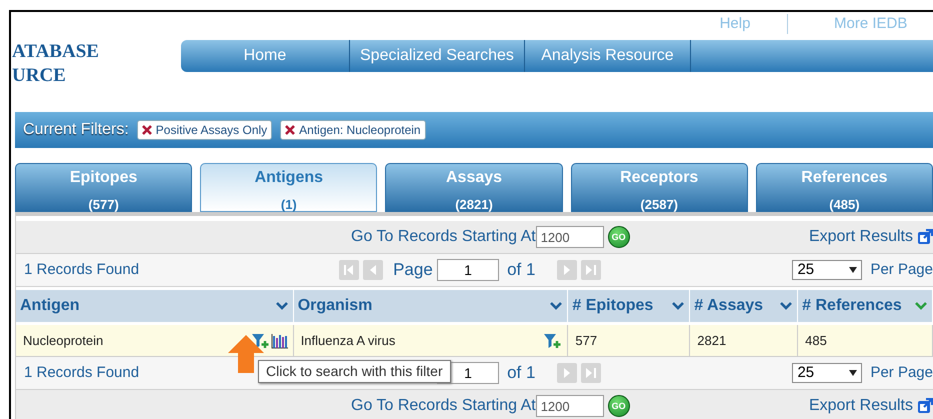  What do you see at coordinates (353, 130) in the screenshot?
I see `filter-chip: Antigen: Nucleoprotein` at bounding box center [353, 130].